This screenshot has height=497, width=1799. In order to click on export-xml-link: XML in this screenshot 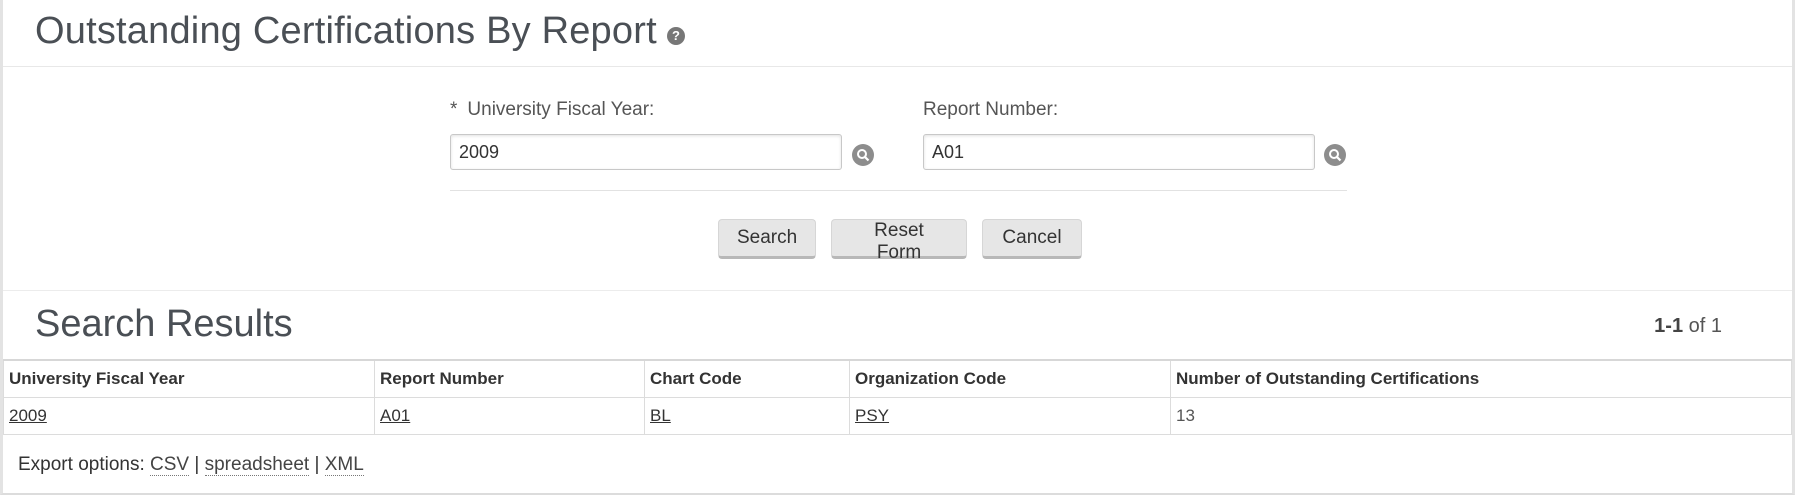, I will do `click(344, 465)`.